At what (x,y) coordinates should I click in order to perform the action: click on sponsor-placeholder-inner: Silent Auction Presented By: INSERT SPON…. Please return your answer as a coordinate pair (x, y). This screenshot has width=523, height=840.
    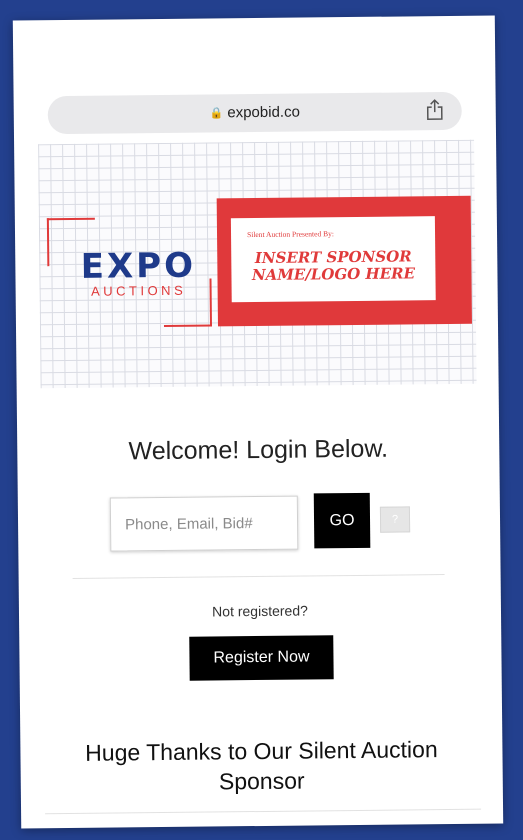
    Looking at the image, I should click on (333, 259).